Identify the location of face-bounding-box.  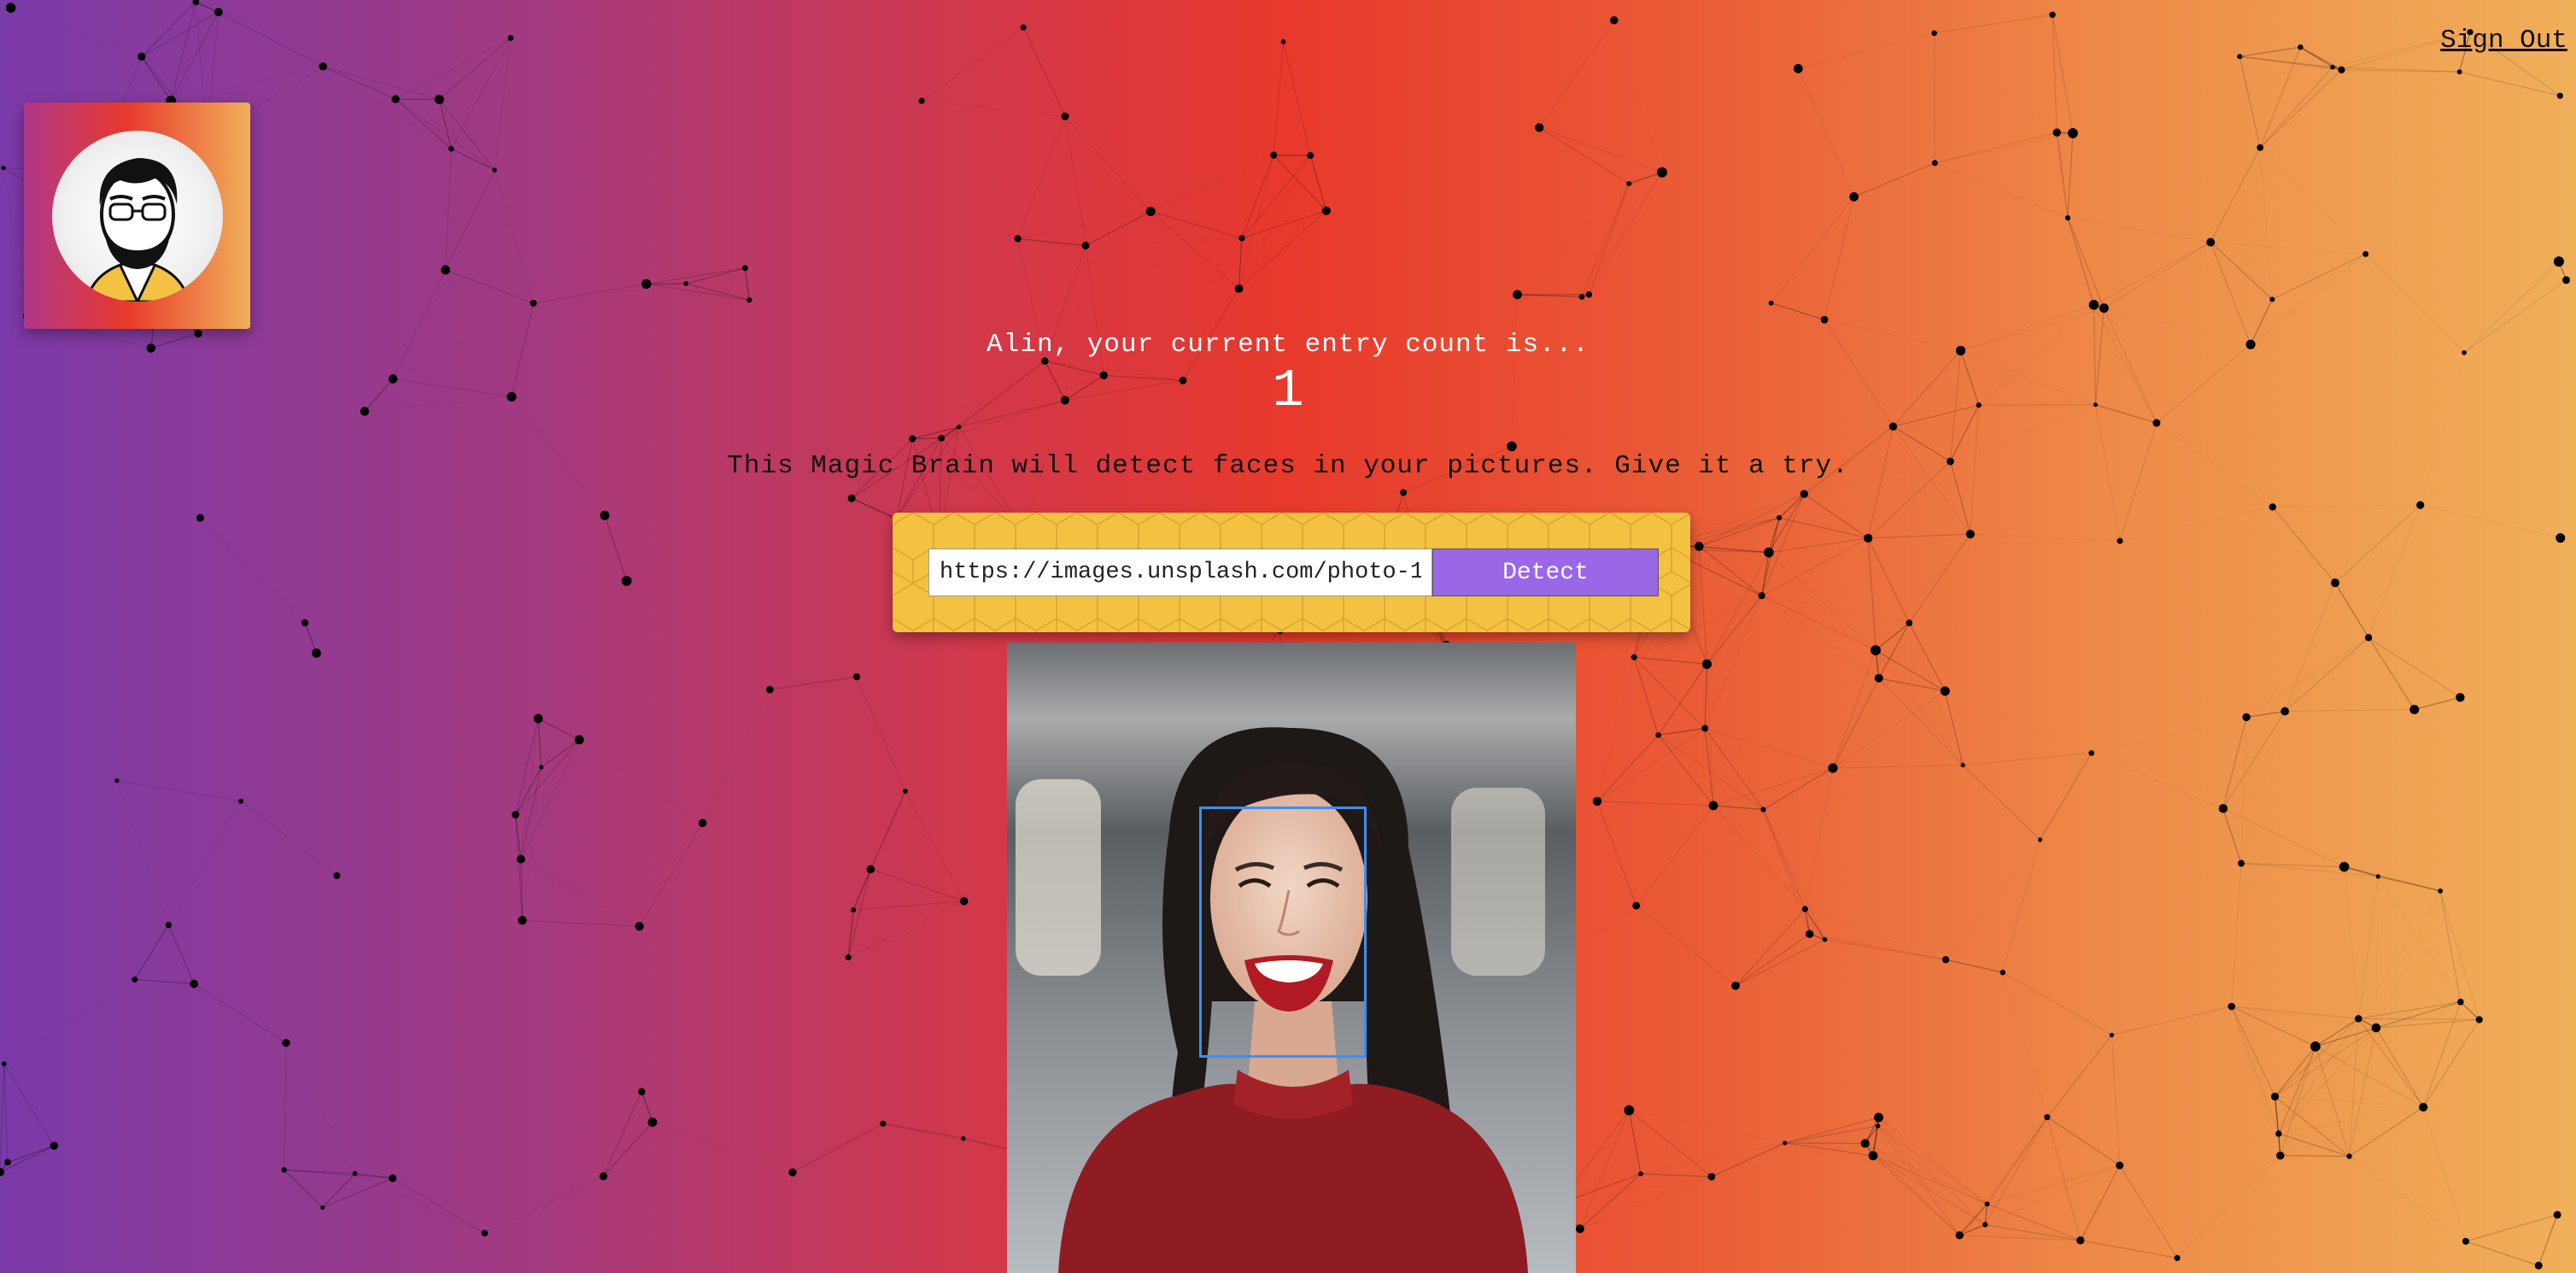
(1283, 932).